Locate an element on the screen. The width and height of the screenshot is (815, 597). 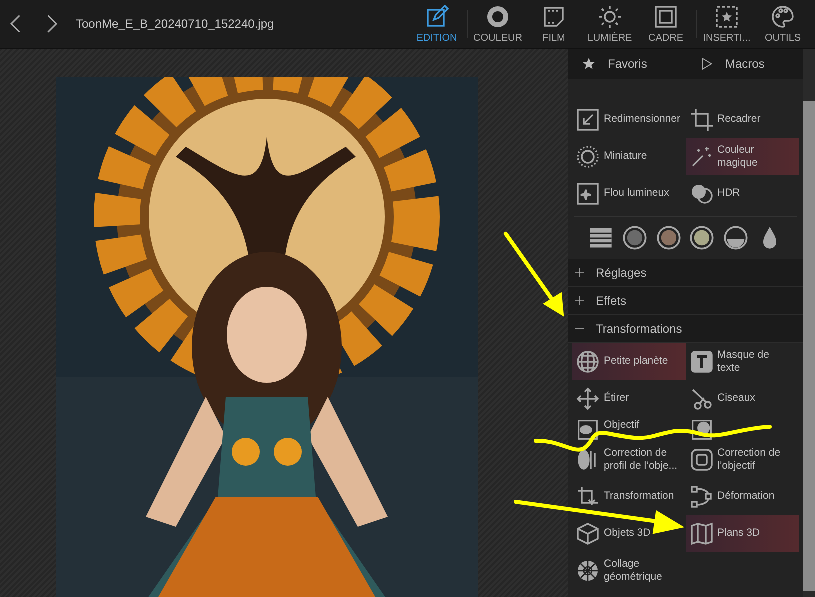
text-icon is located at coordinates (702, 362).